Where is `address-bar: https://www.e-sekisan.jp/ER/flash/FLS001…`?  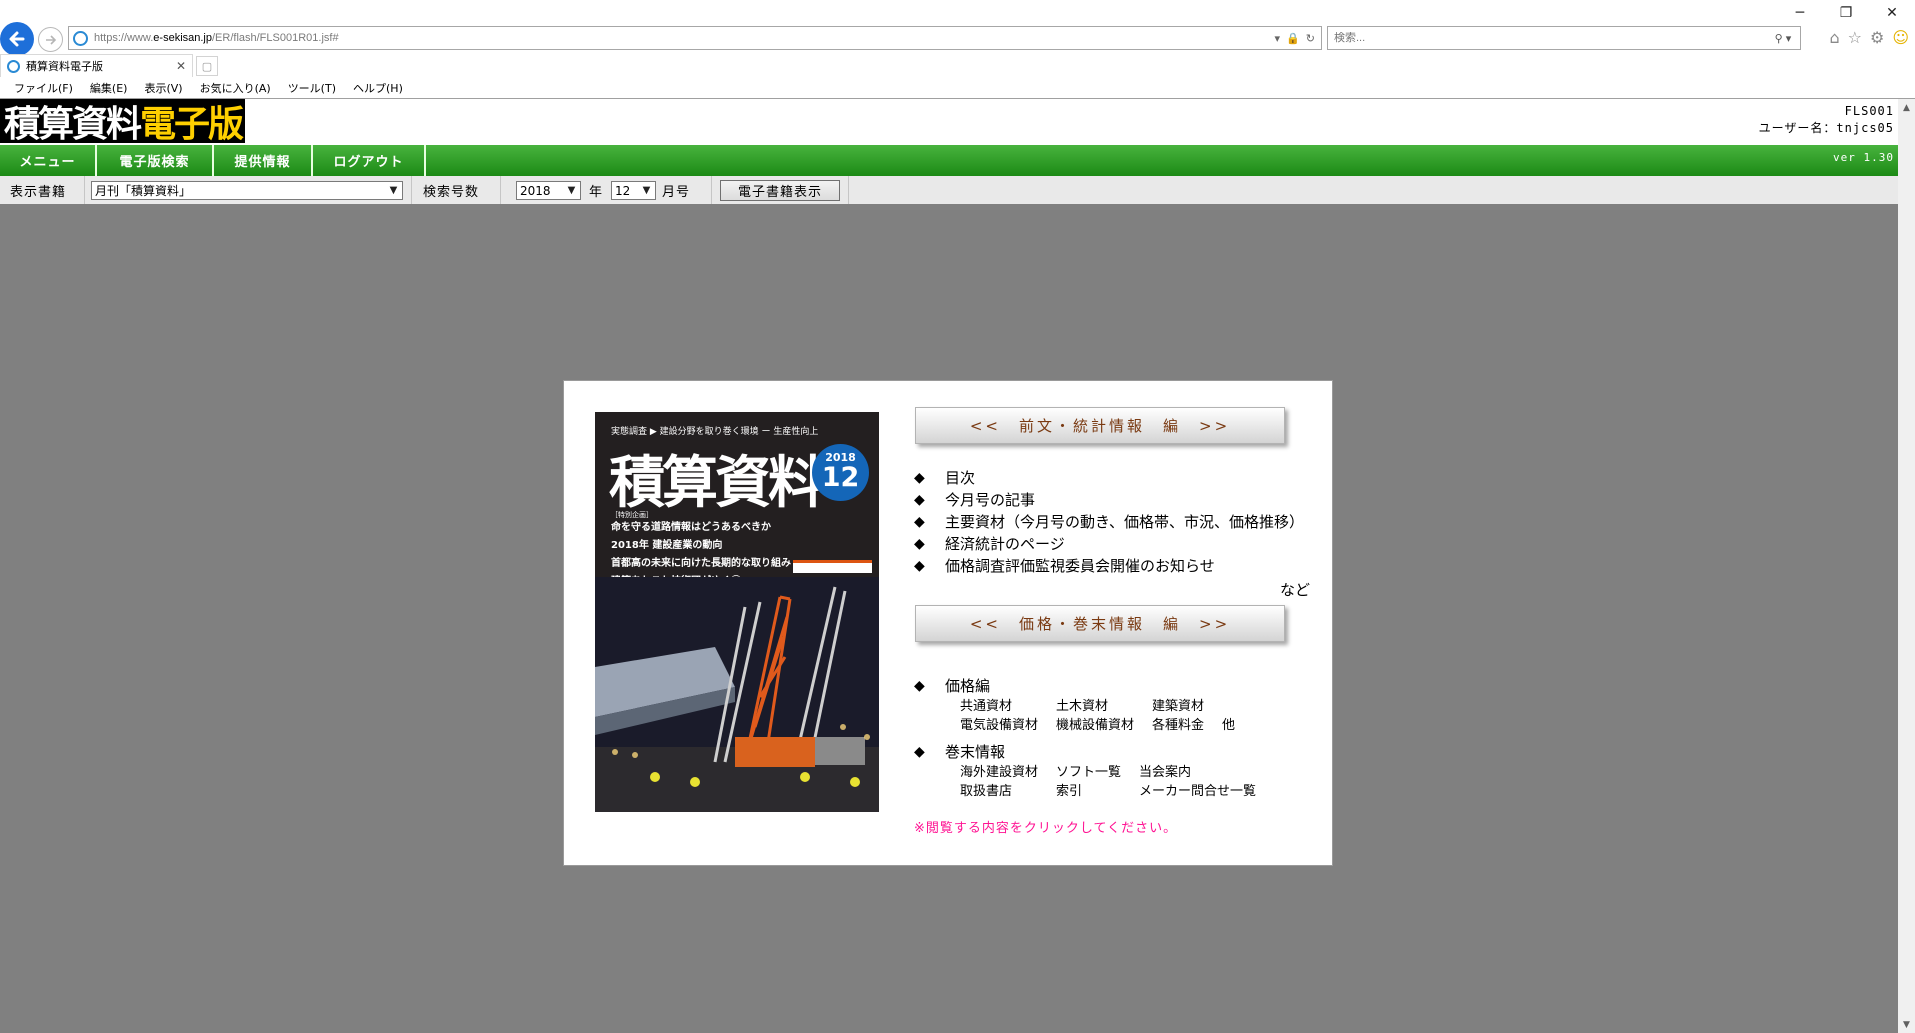
address-bar: https://www.e-sekisan.jp/ER/flash/FLS001… is located at coordinates (695, 38).